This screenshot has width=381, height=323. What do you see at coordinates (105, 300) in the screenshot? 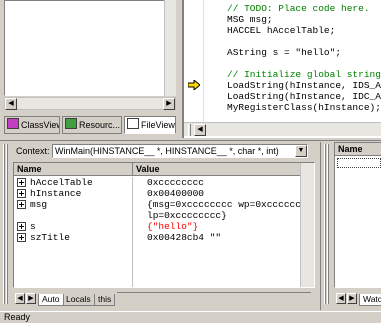
I see `tab-this: this` at bounding box center [105, 300].